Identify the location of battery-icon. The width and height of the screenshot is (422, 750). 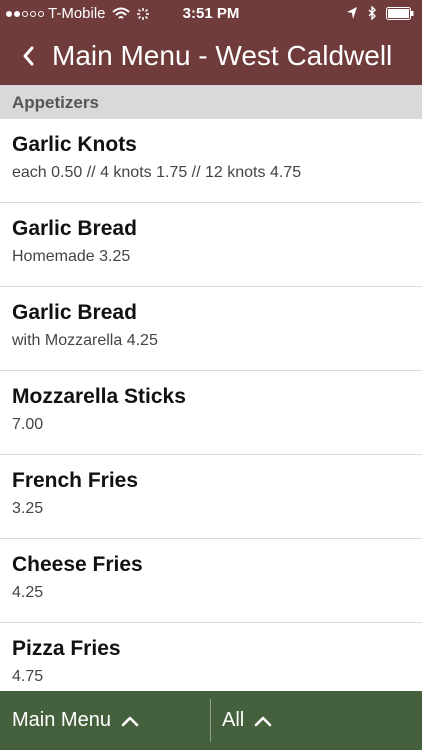
(400, 13).